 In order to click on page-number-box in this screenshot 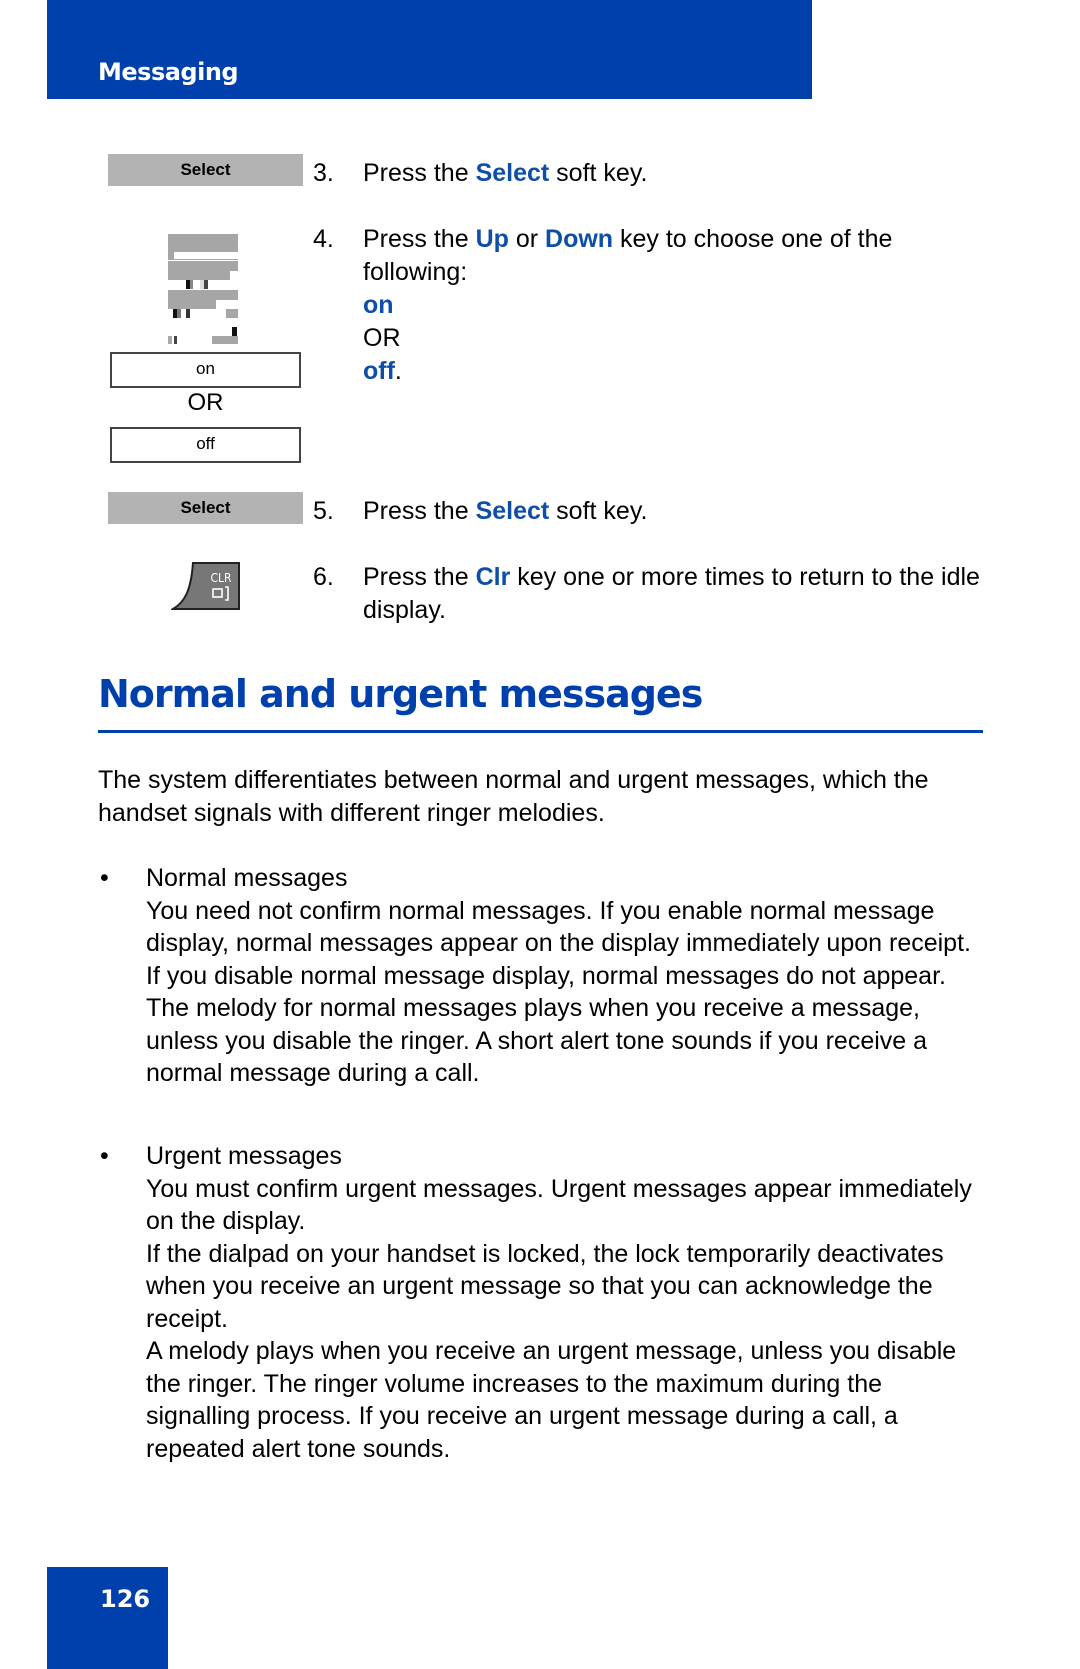, I will do `click(107, 1618)`.